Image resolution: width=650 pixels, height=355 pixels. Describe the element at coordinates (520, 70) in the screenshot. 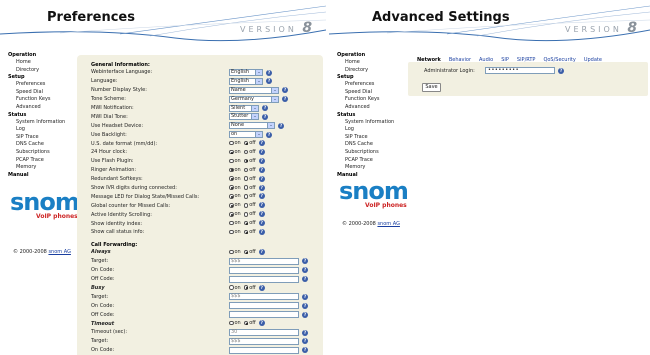

I see `admin-login-input: •••••••••` at that location.